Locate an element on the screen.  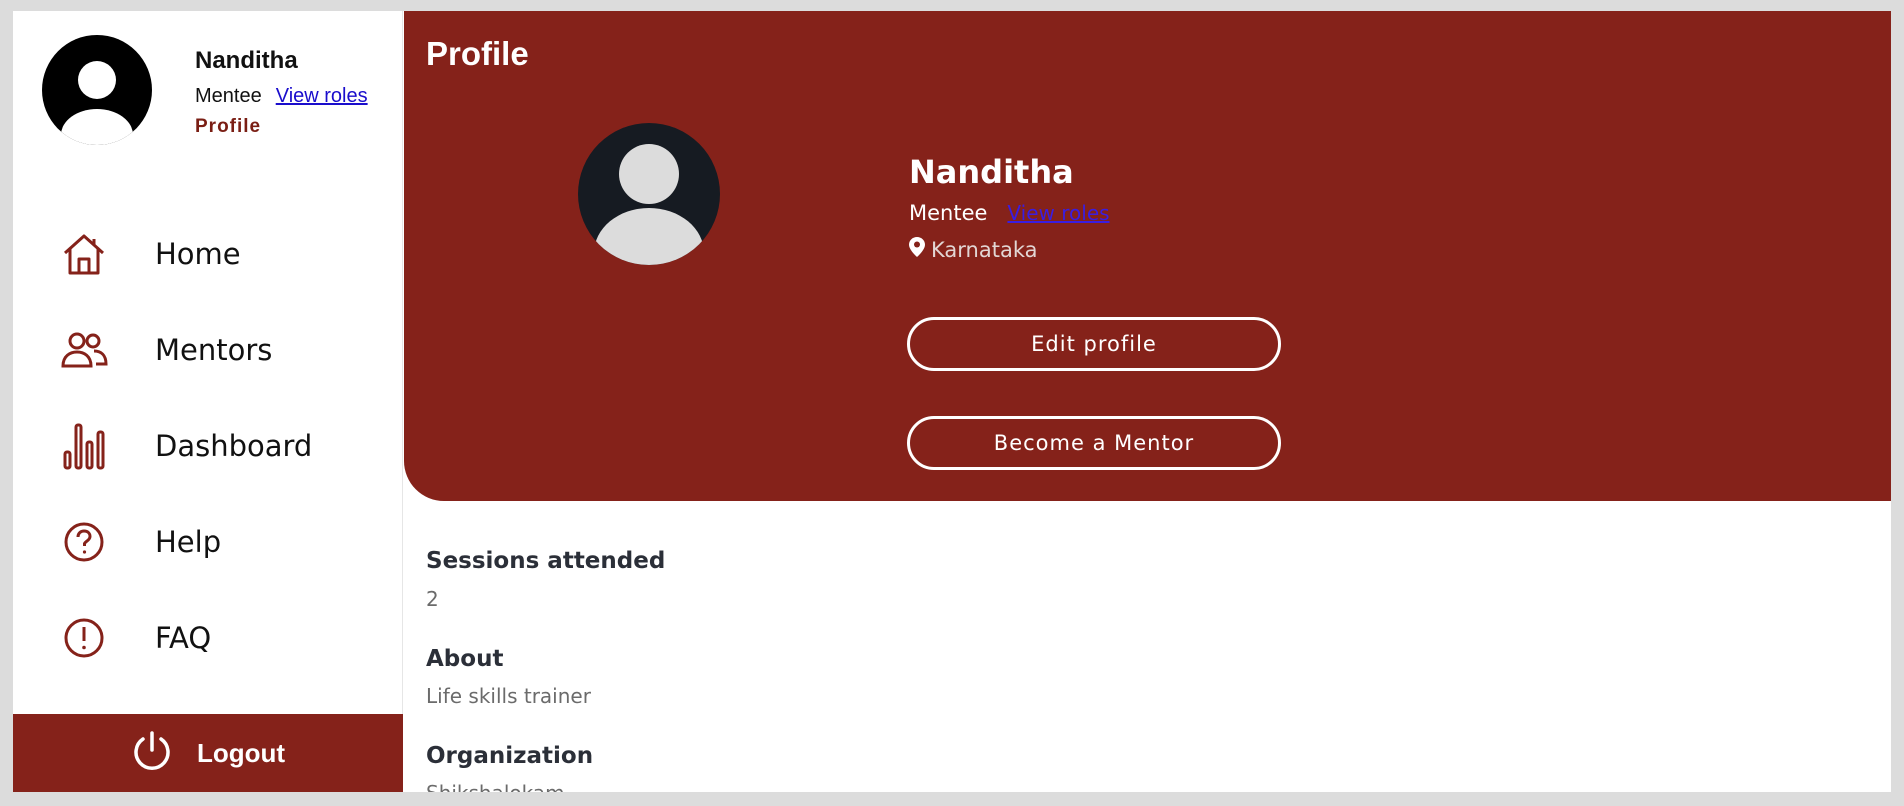
page-title: Profile is located at coordinates (477, 53).